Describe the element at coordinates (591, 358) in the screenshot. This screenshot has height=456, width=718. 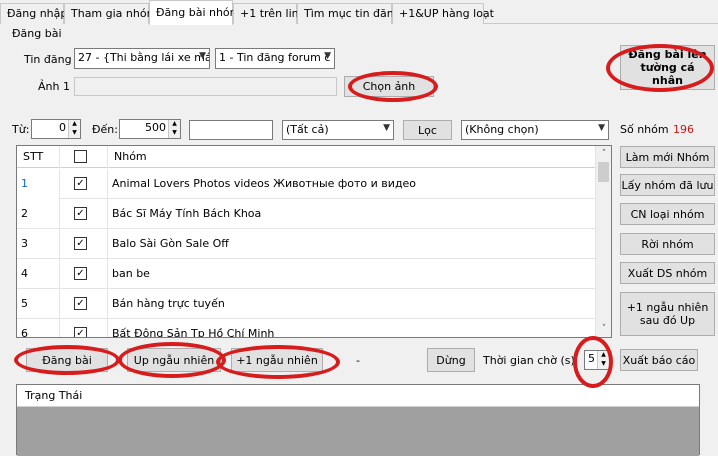
I see `wait-time-value: 5` at that location.